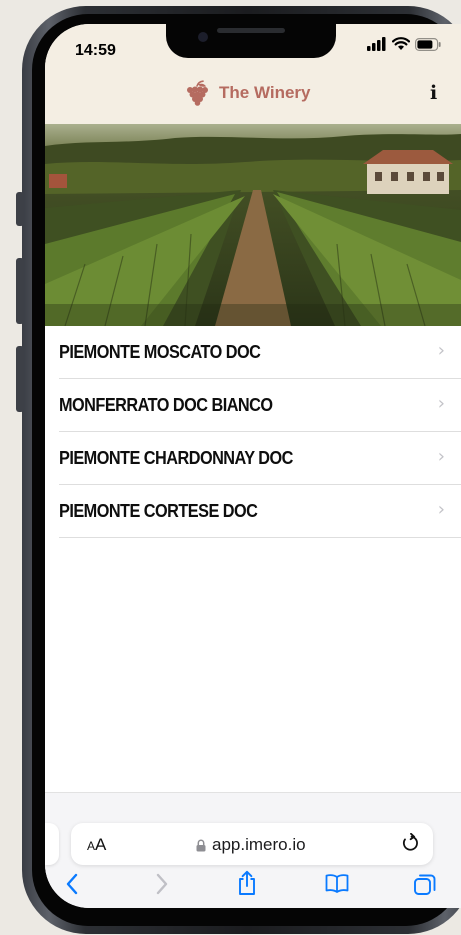  Describe the element at coordinates (197, 93) in the screenshot. I see `grapes-logo-icon` at that location.